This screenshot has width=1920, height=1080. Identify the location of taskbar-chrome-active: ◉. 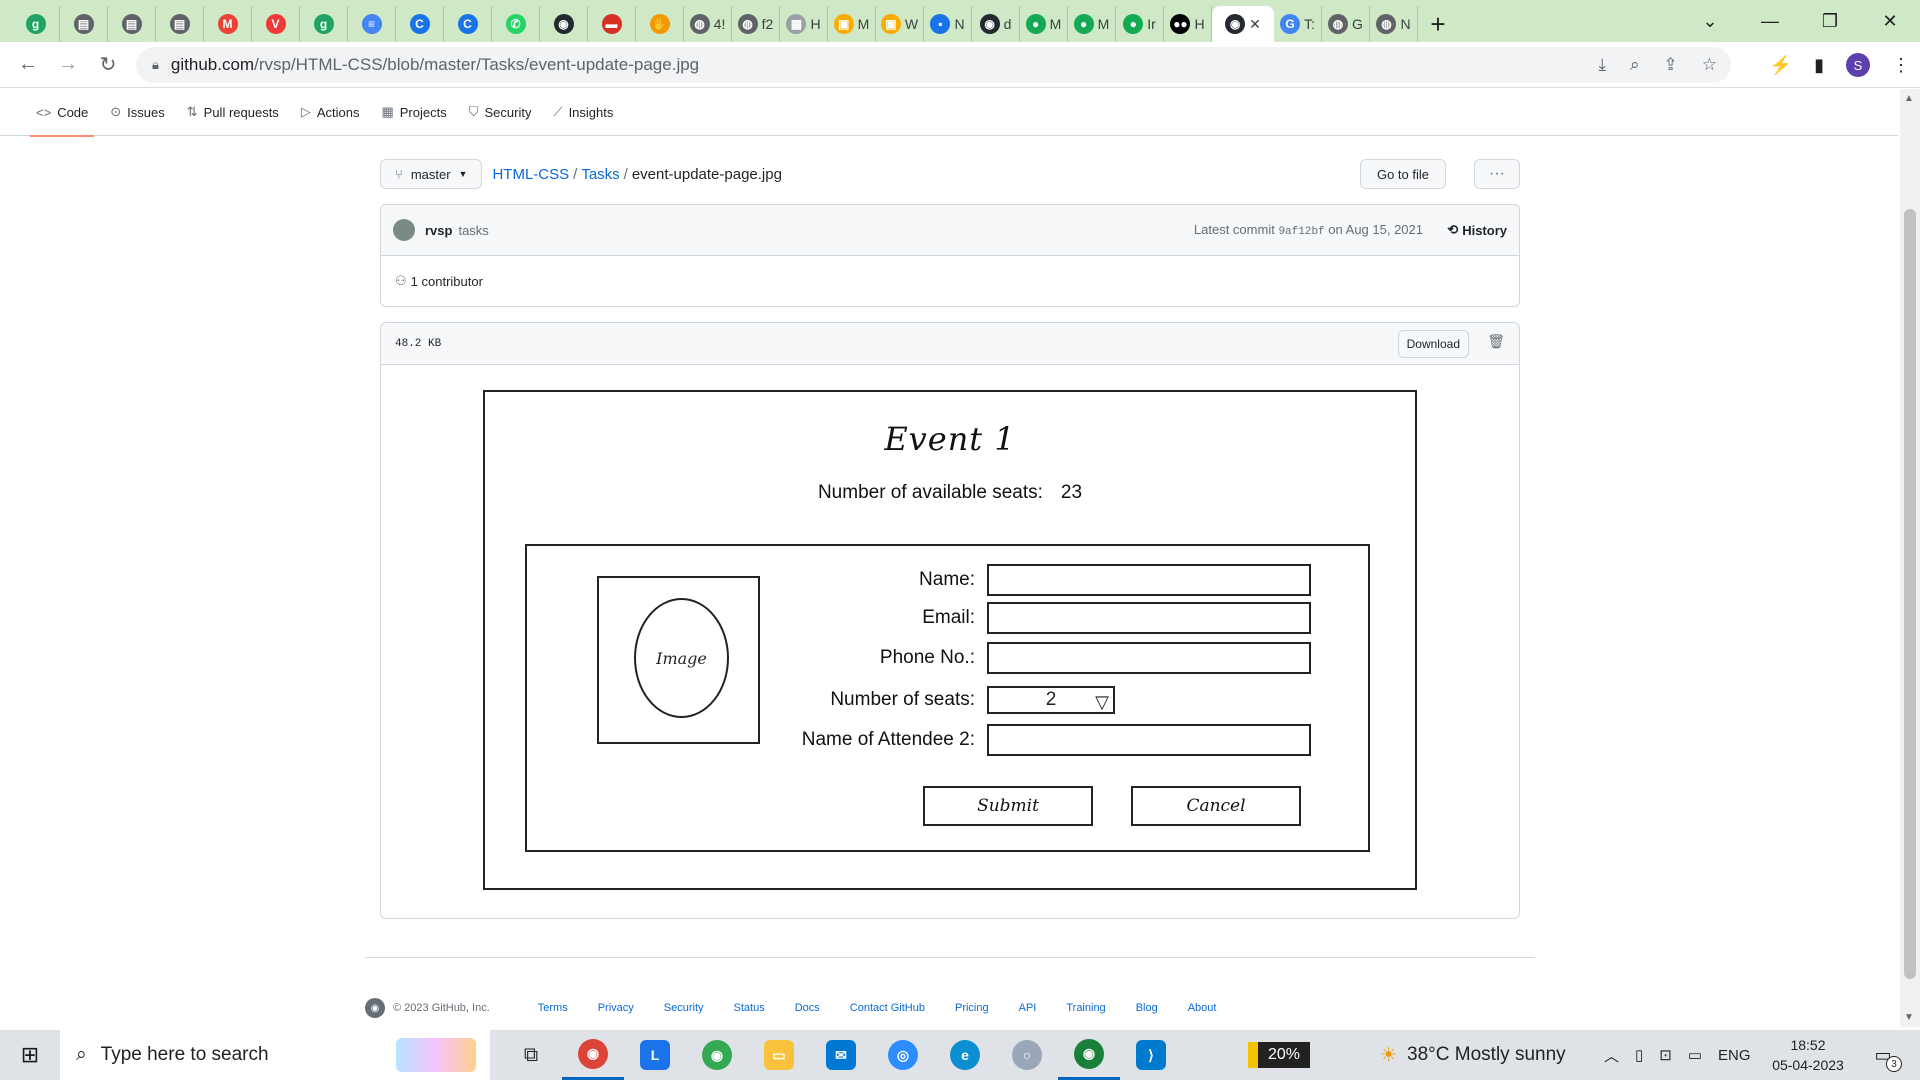
(1089, 1055).